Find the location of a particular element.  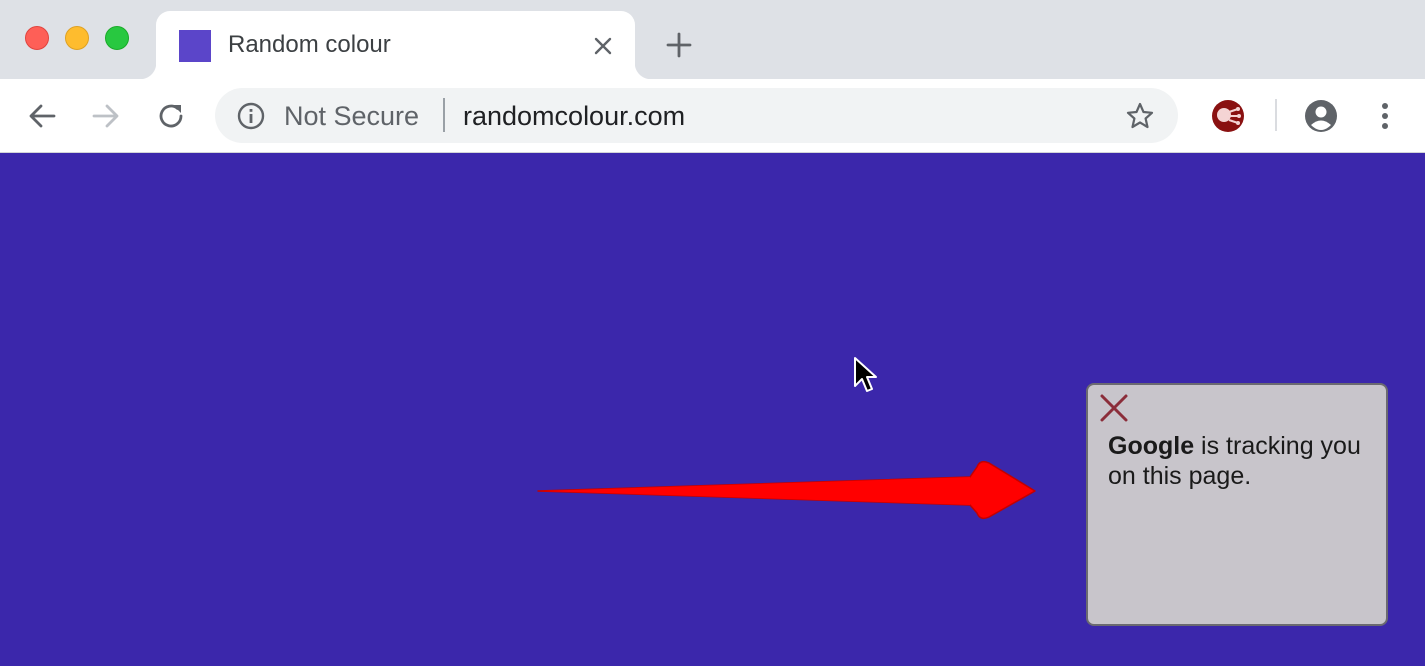

browser-toolbar: Not Secure randomcolour.com is located at coordinates (712, 116).